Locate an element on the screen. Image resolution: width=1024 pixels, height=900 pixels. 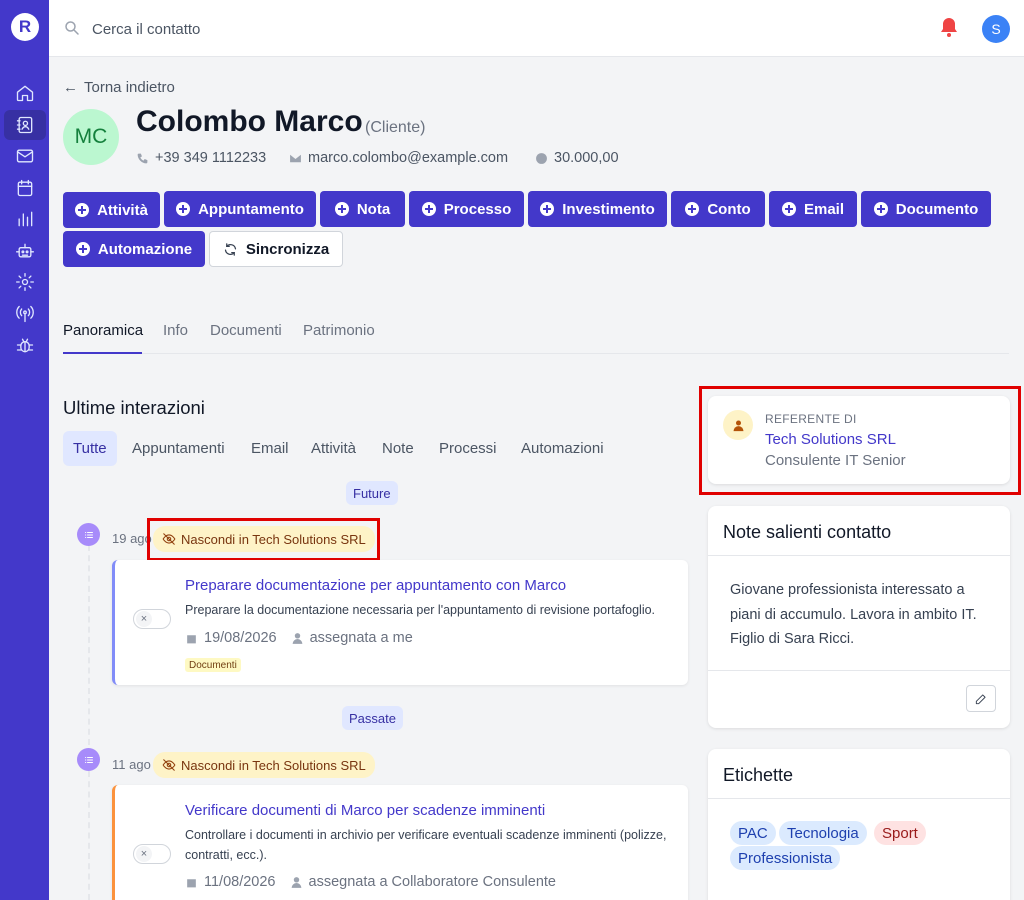
add-documento-button: Documento is located at coordinates (926, 209).